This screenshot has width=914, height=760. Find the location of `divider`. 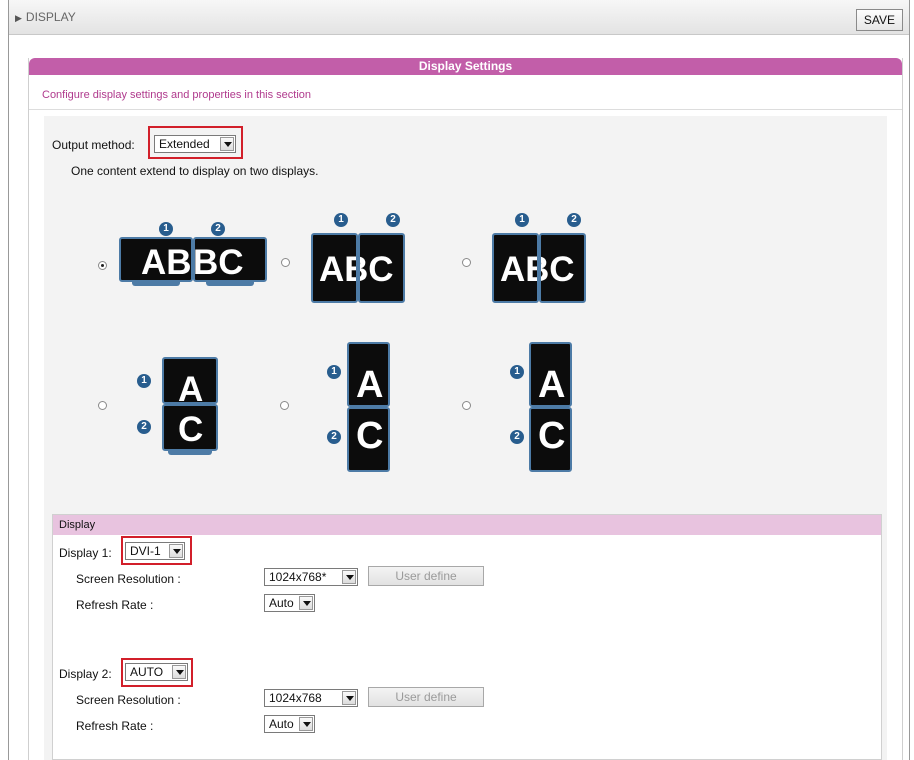

divider is located at coordinates (465, 109).